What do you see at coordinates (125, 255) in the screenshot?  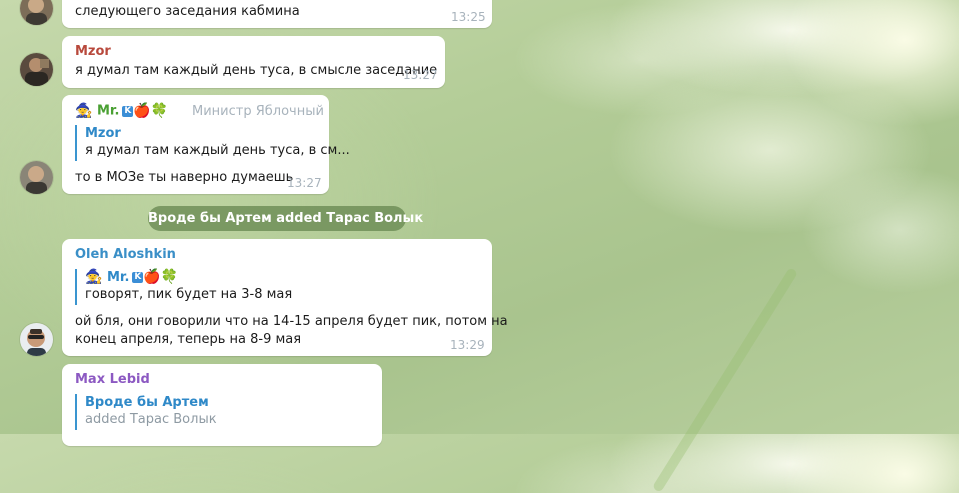 I see `sender-name: Oleh Aloshkin` at bounding box center [125, 255].